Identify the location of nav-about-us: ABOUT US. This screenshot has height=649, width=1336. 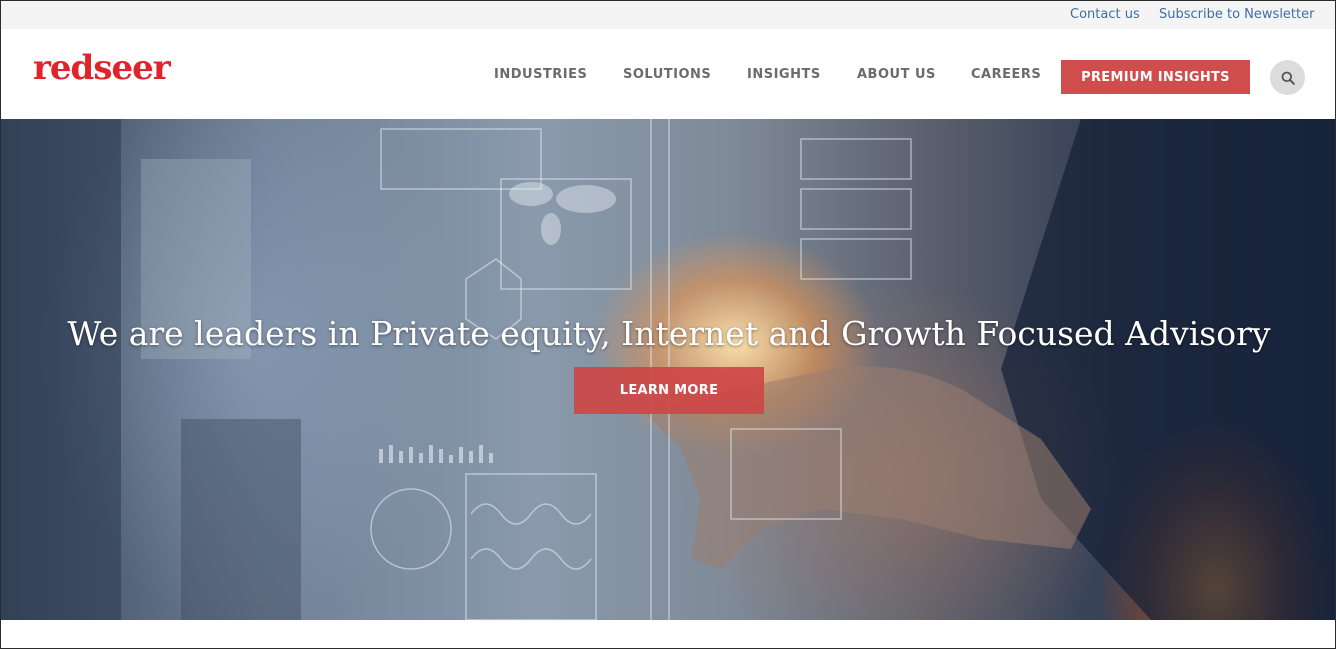
(896, 74).